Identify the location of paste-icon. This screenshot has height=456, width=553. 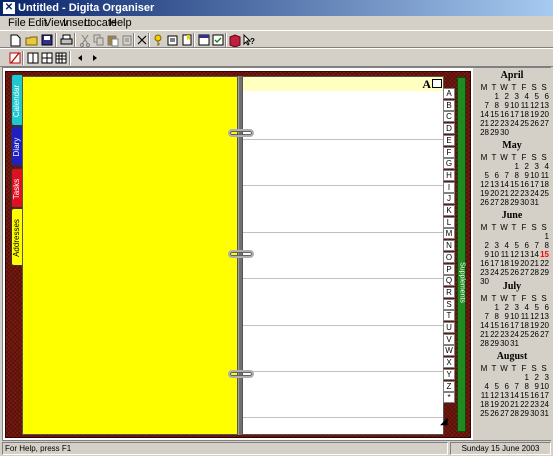
(113, 40).